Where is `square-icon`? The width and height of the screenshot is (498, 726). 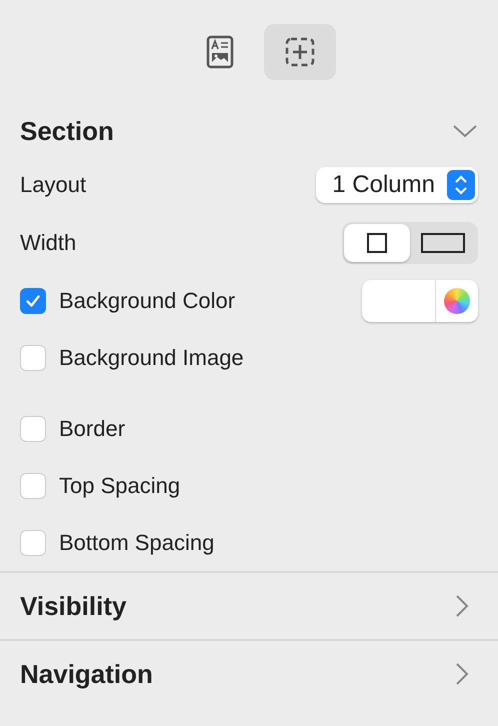
square-icon is located at coordinates (377, 243).